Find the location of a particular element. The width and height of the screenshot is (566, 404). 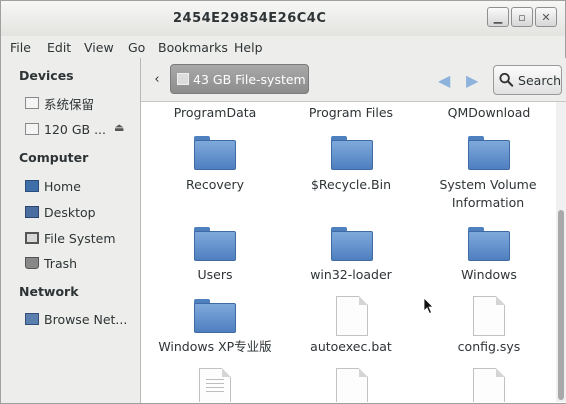

sidebar-item-label: Desktop is located at coordinates (70, 212).